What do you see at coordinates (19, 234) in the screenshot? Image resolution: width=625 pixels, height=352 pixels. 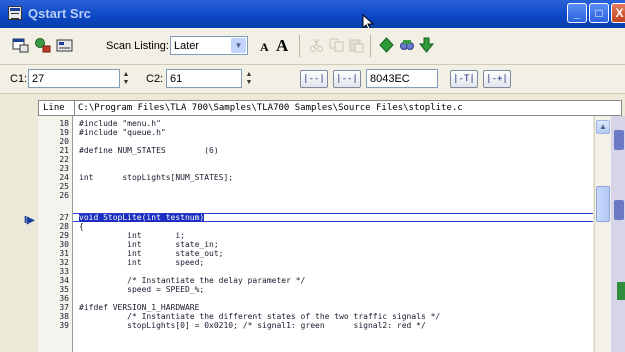 I see `marker-gutter` at bounding box center [19, 234].